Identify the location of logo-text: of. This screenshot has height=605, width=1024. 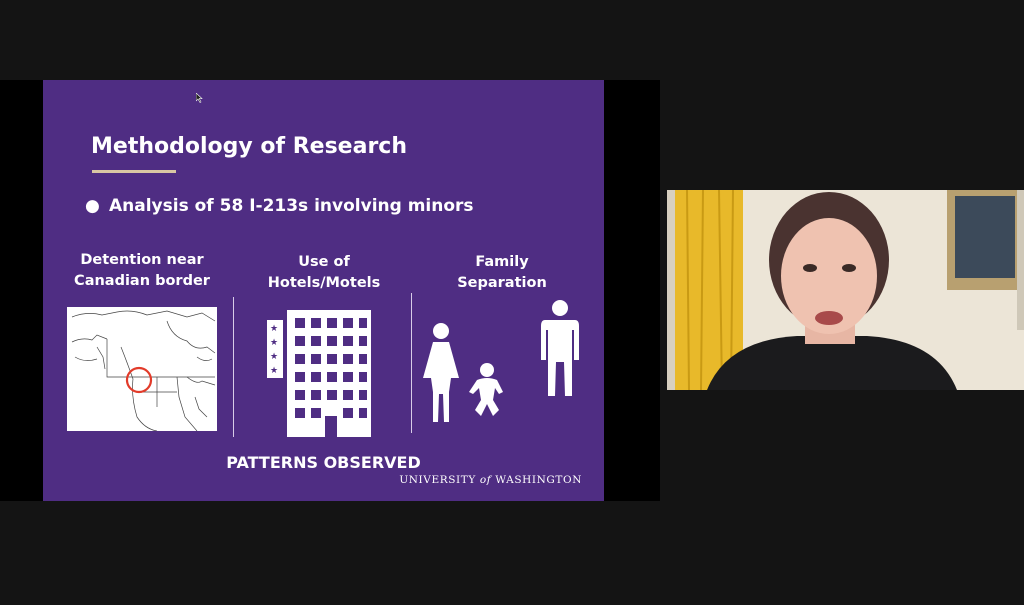
(485, 480).